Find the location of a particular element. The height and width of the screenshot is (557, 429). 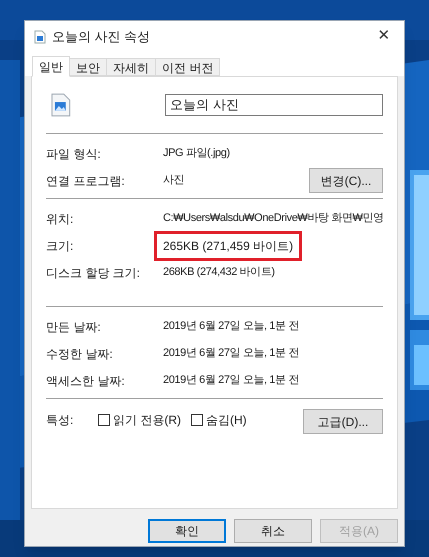

field-label: 디스크 할당 크기: is located at coordinates (94, 273).